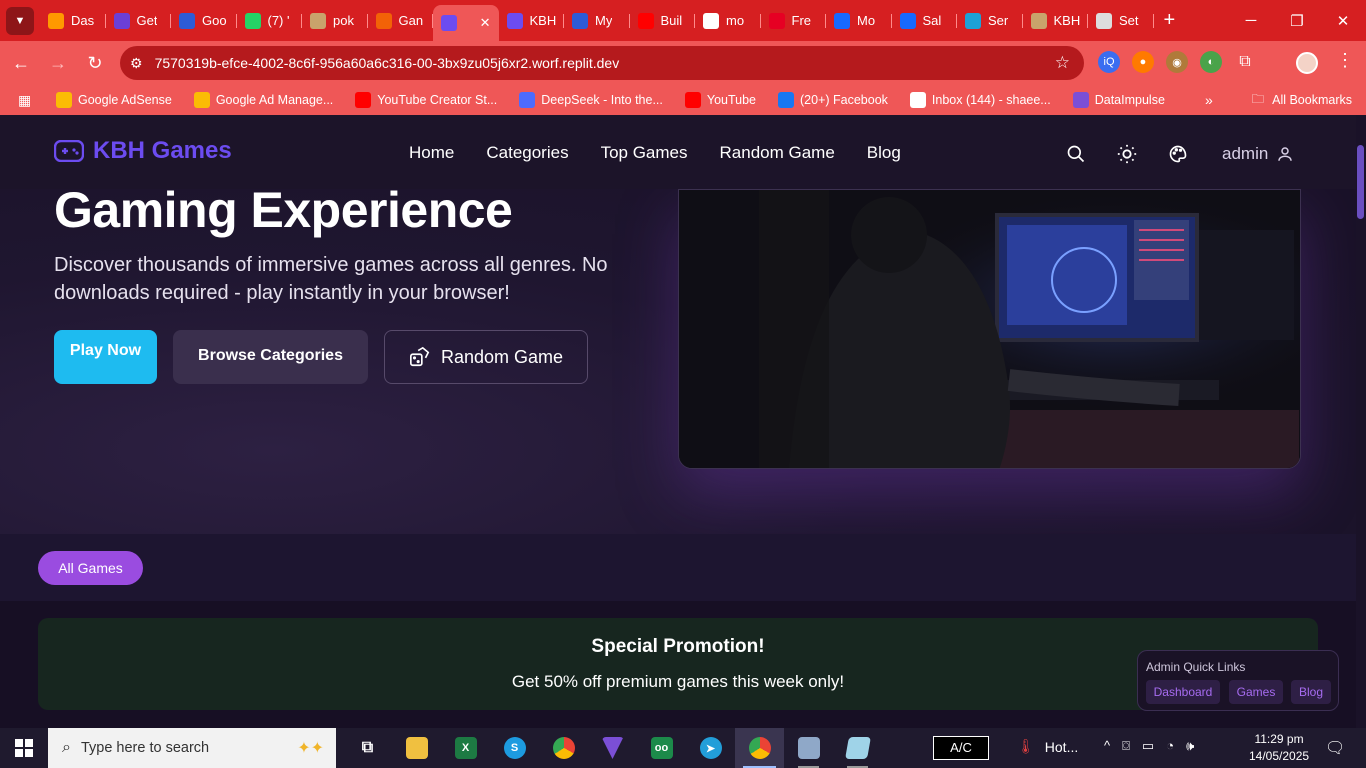  Describe the element at coordinates (1183, 692) in the screenshot. I see `quick-link-dashboard: Dashboard` at that location.